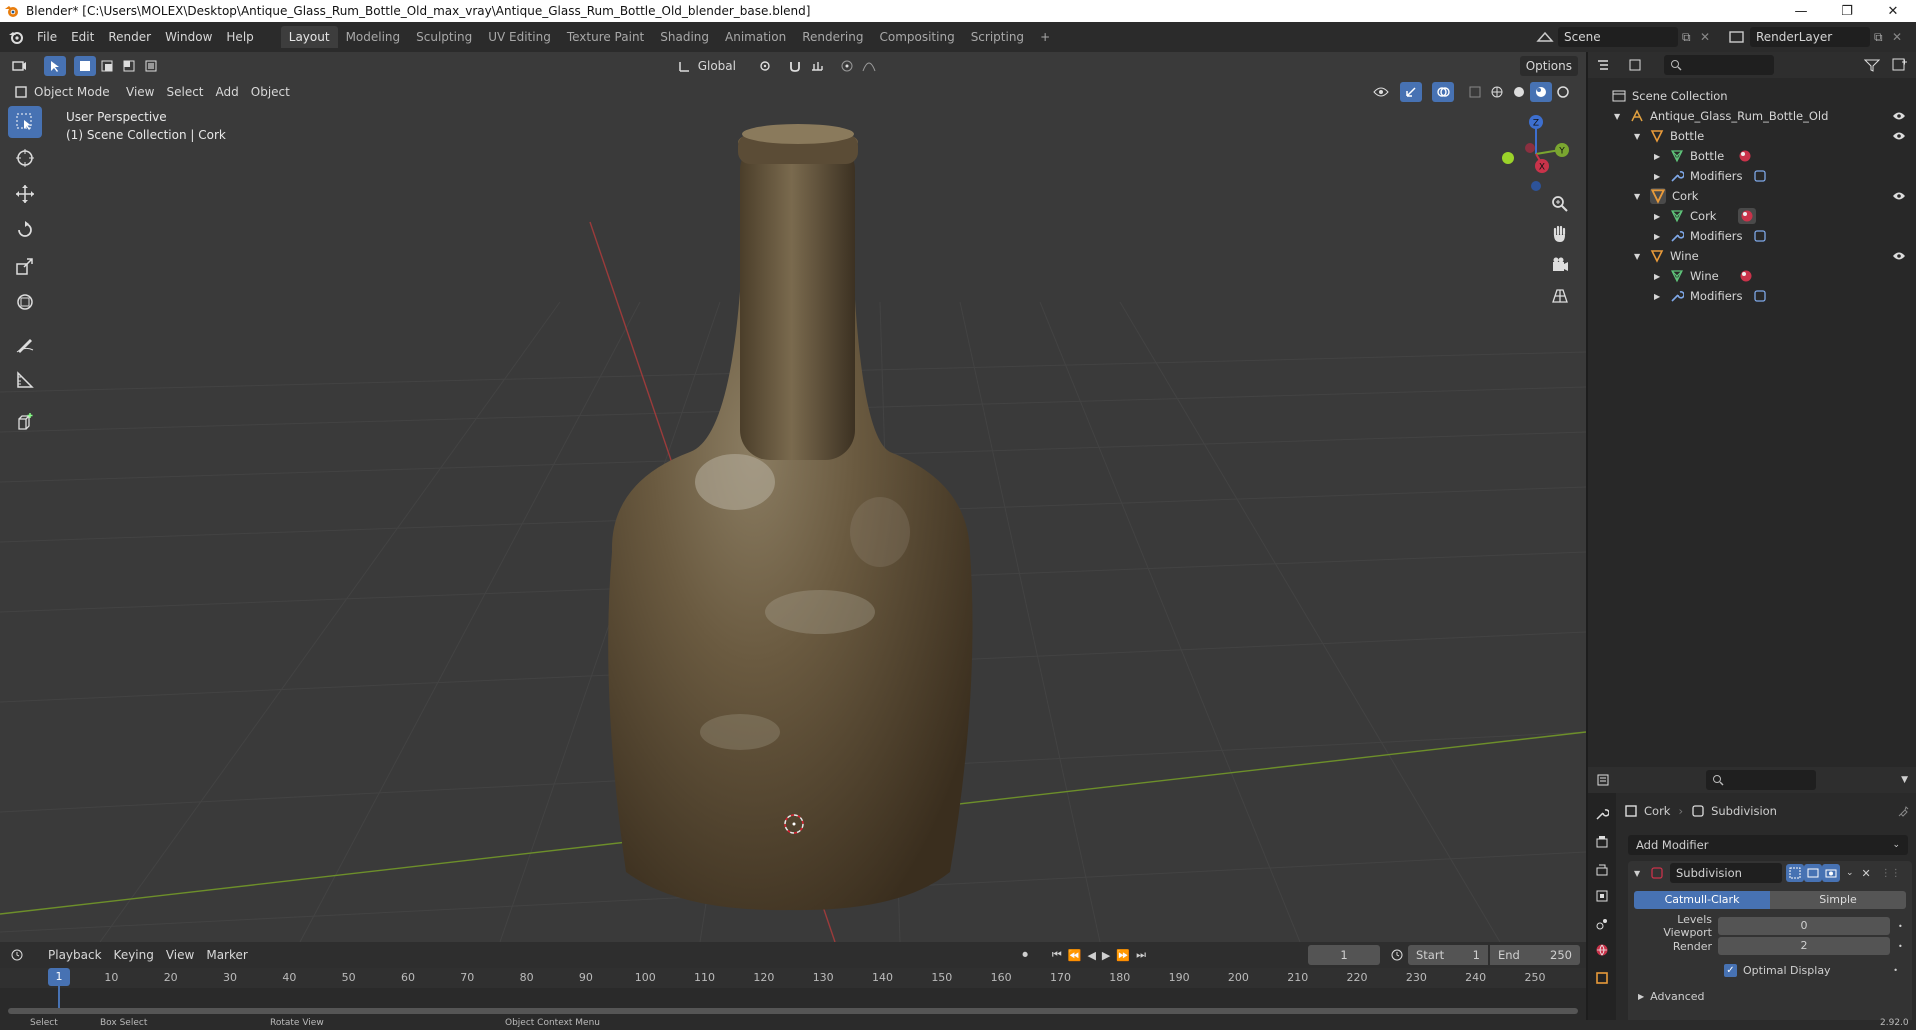  What do you see at coordinates (85, 66) in the screenshot?
I see `box-select-new-icon` at bounding box center [85, 66].